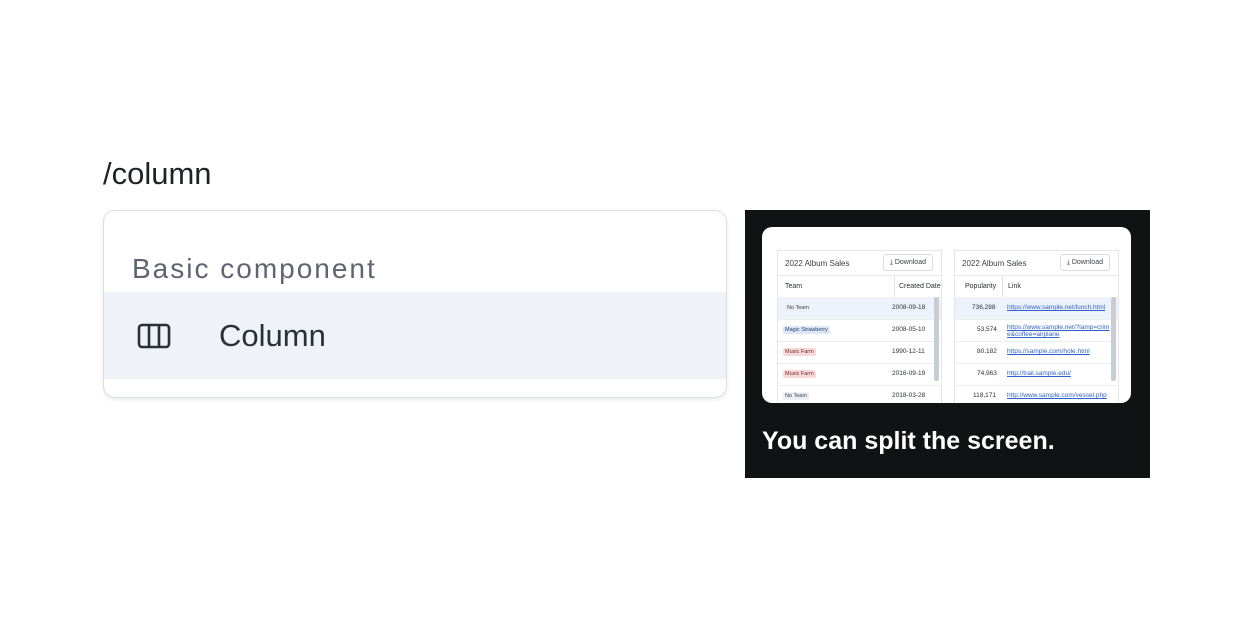  I want to click on menu-item-label: Column, so click(272, 335).